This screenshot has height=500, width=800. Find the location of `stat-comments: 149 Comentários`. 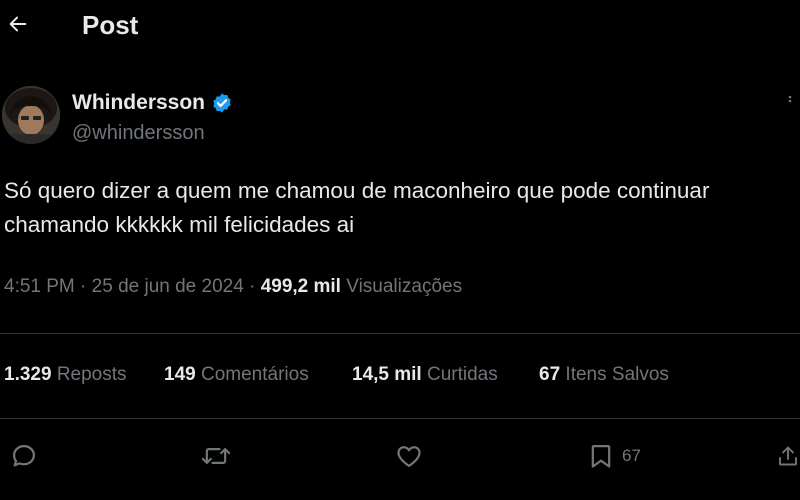

stat-comments: 149 Comentários is located at coordinates (236, 375).